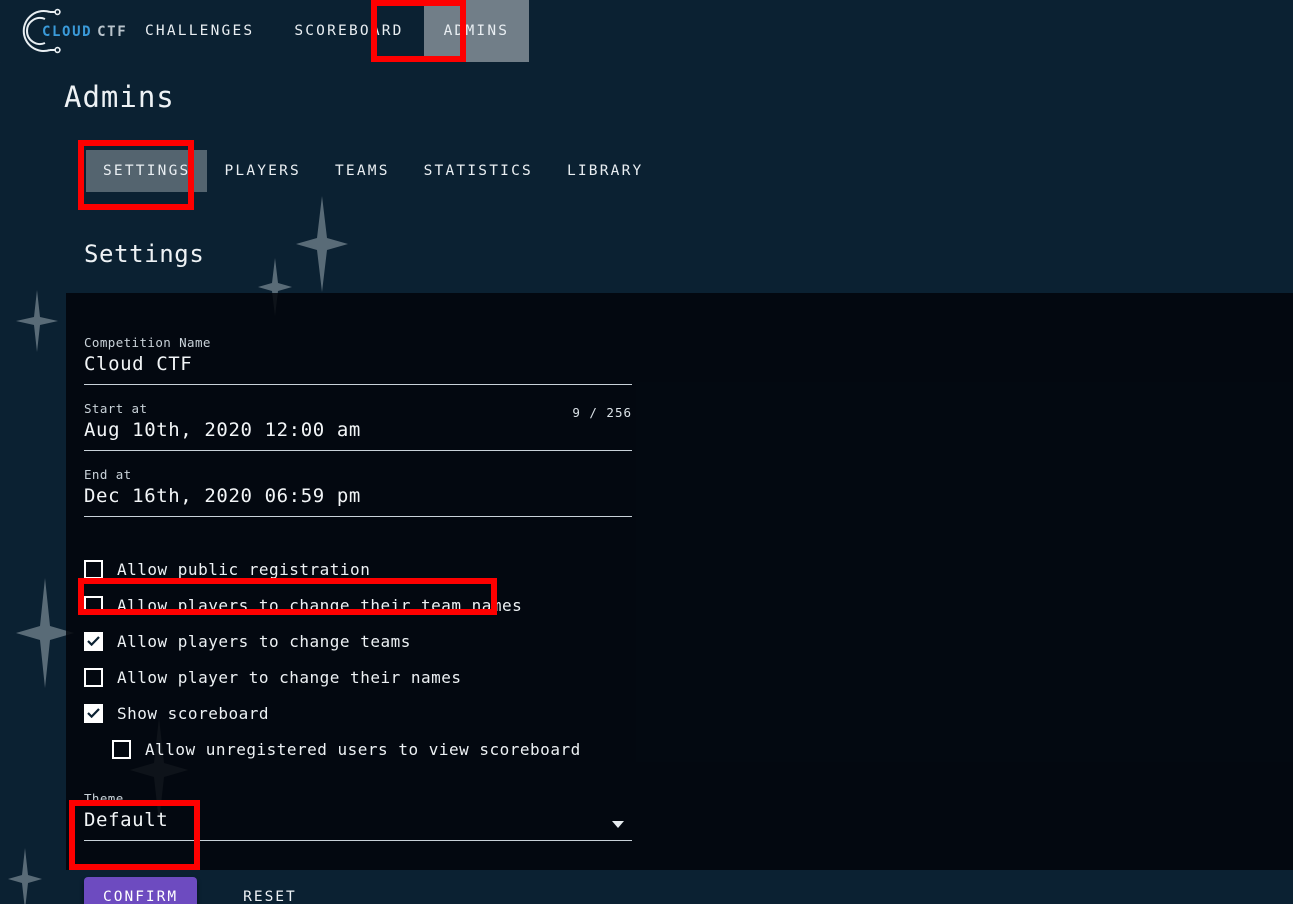  I want to click on checkbox-row-allow-change-teams: Allow players to change teams, so click(688, 641).